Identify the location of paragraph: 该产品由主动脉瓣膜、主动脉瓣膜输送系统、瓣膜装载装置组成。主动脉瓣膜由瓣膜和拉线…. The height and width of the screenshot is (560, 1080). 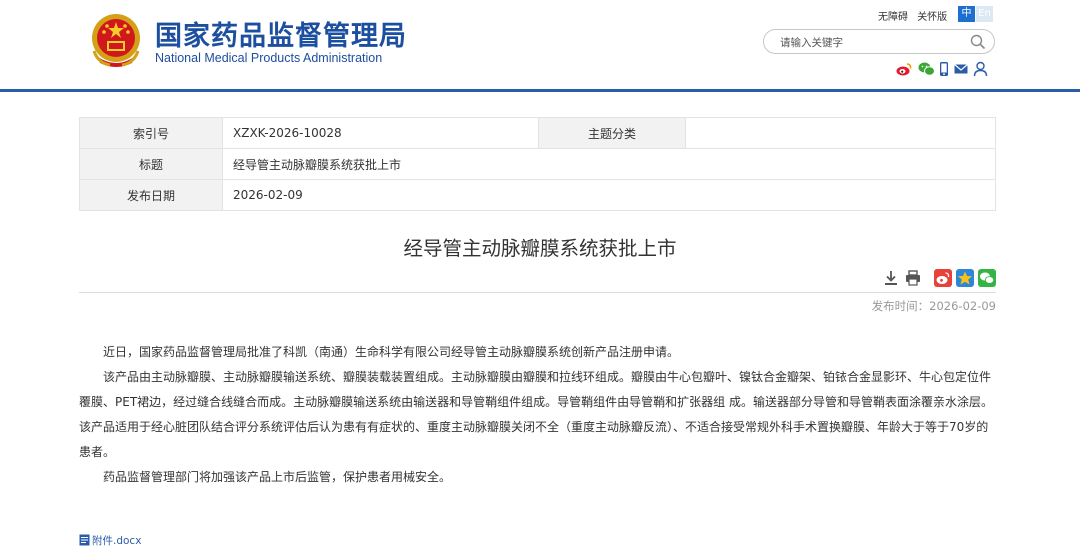
(536, 414).